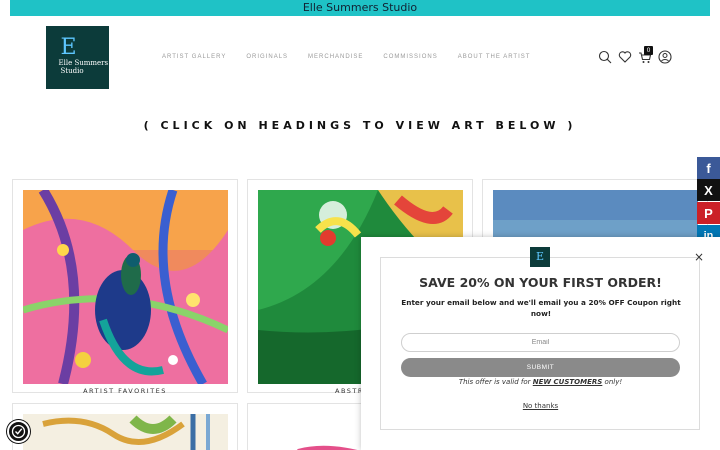 Image resolution: width=720 pixels, height=450 pixels. What do you see at coordinates (72, 70) in the screenshot?
I see `logo-line-2: Studio` at bounding box center [72, 70].